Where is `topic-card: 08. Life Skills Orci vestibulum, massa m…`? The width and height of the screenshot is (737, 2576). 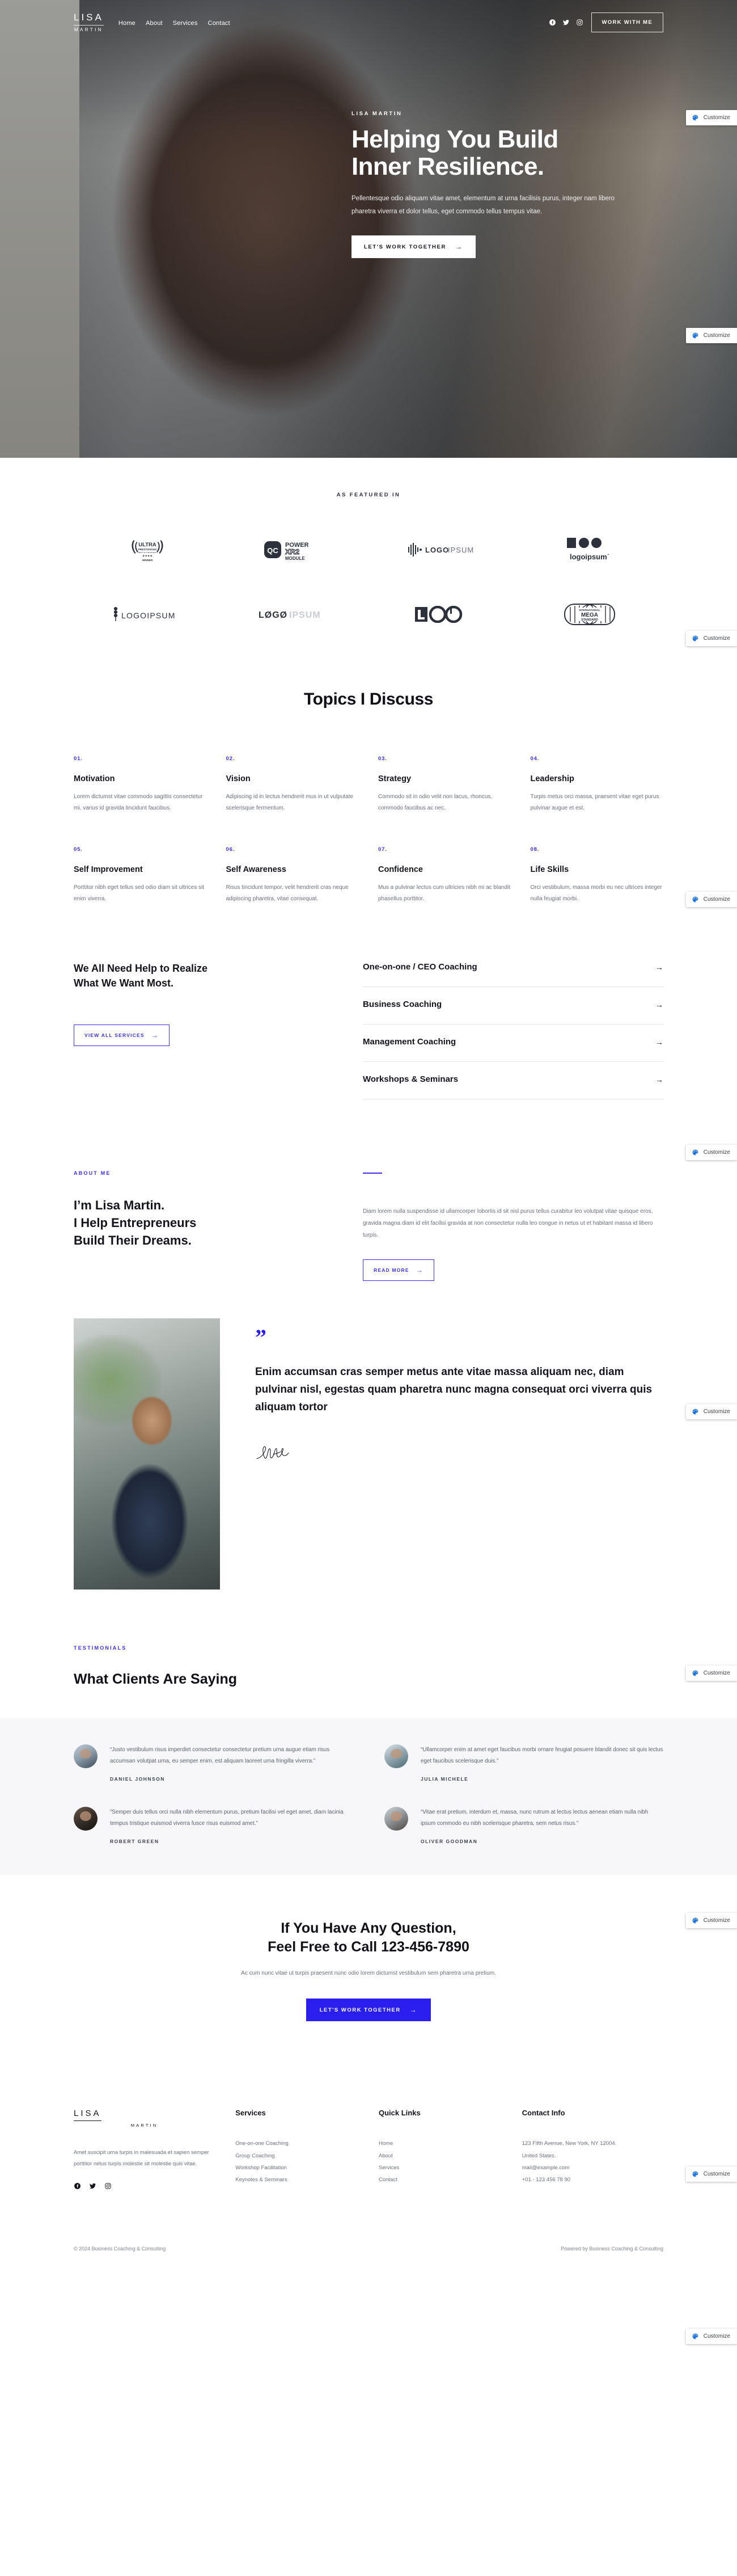 topic-card: 08. Life Skills Orci vestibulum, massa m… is located at coordinates (598, 875).